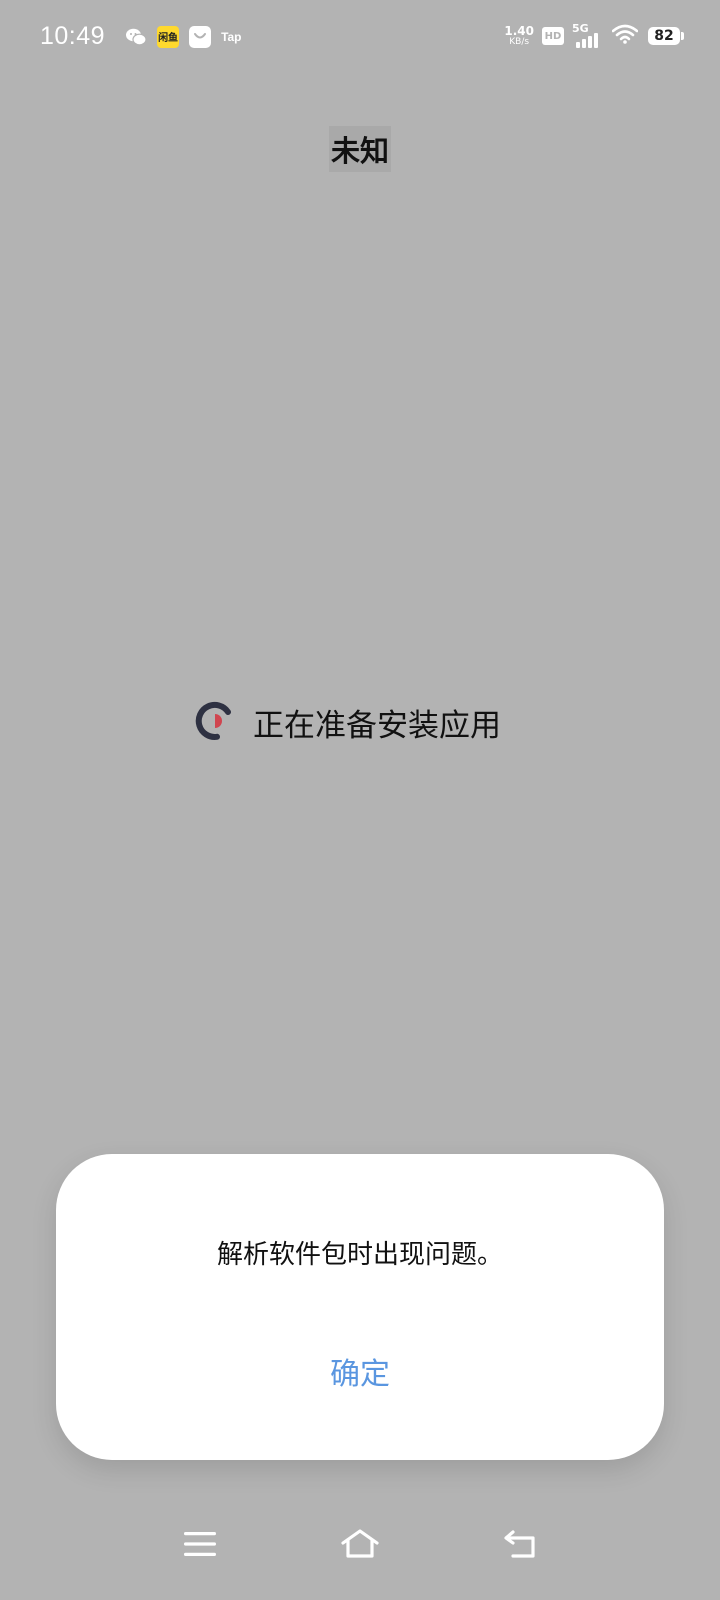  I want to click on status-left: 10:49 闲鱼 Tap, so click(141, 36).